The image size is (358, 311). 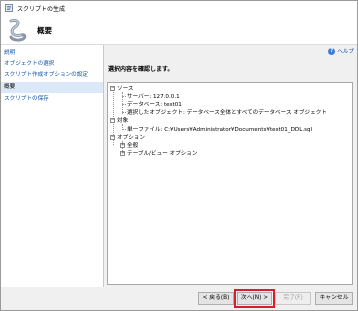 What do you see at coordinates (216, 298) in the screenshot?
I see `back-button: < 戻る(B)` at bounding box center [216, 298].